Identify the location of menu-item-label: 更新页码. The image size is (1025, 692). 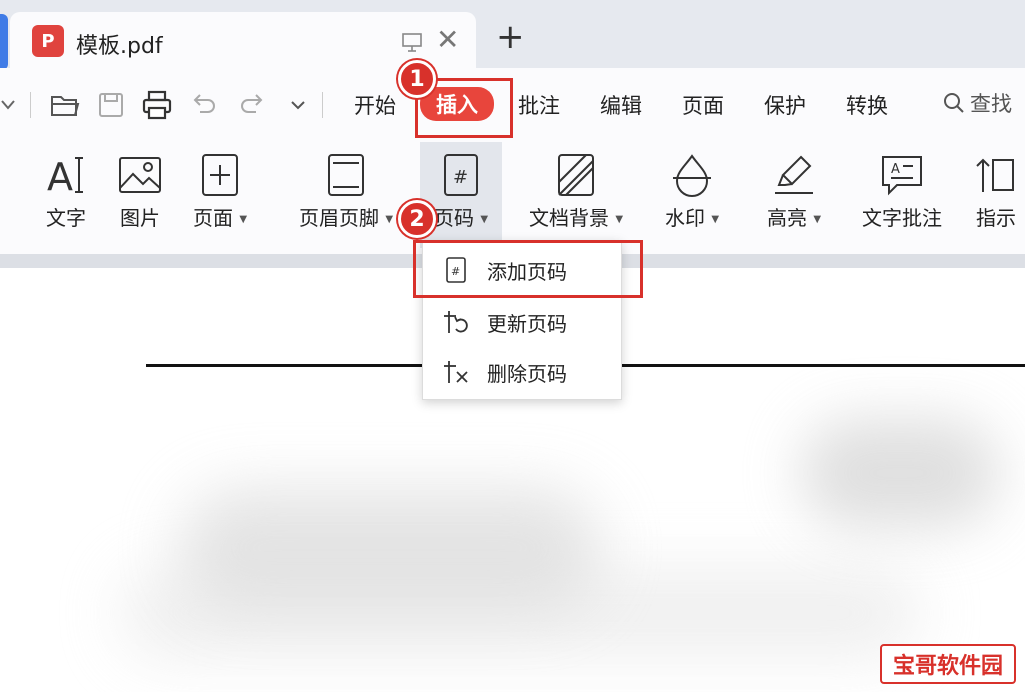
(527, 323).